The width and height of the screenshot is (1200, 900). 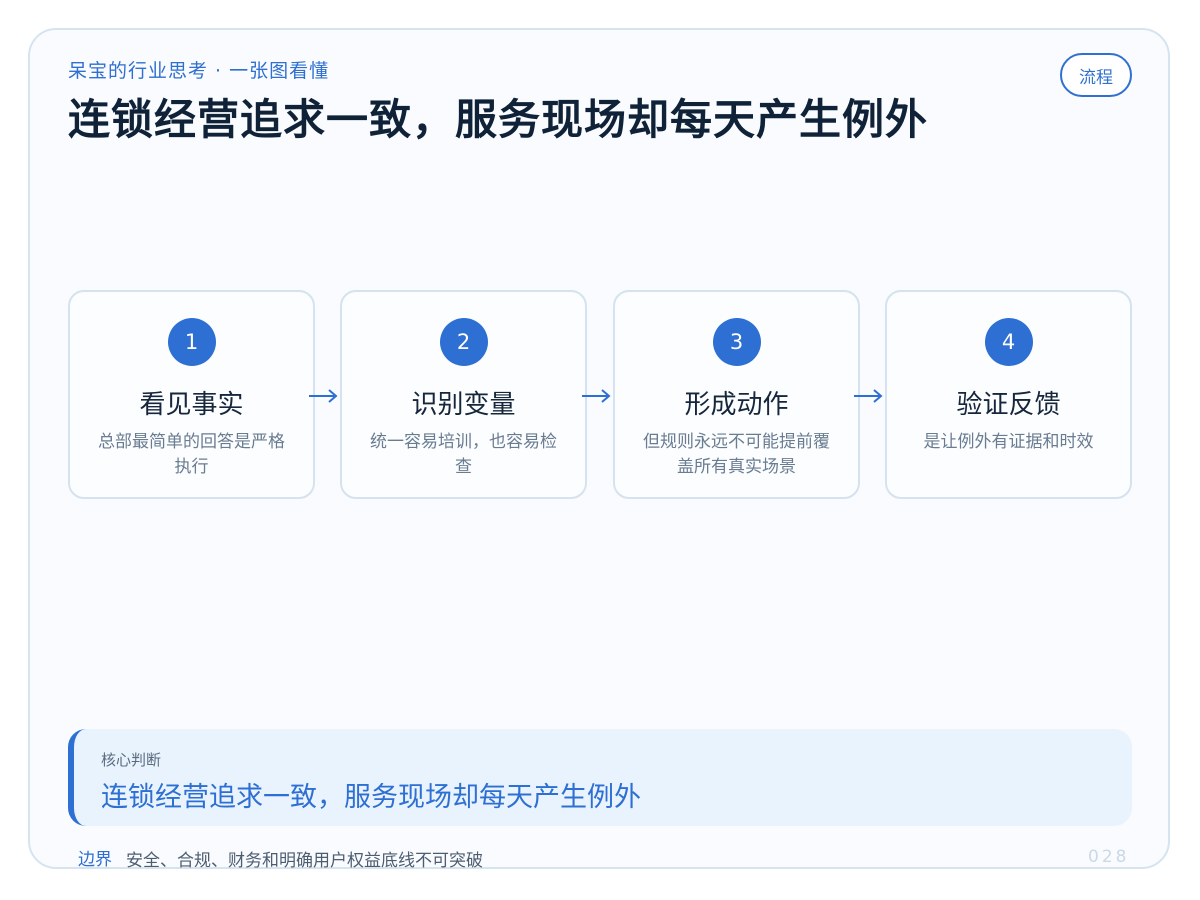 What do you see at coordinates (1096, 75) in the screenshot?
I see `category-tag: 流程` at bounding box center [1096, 75].